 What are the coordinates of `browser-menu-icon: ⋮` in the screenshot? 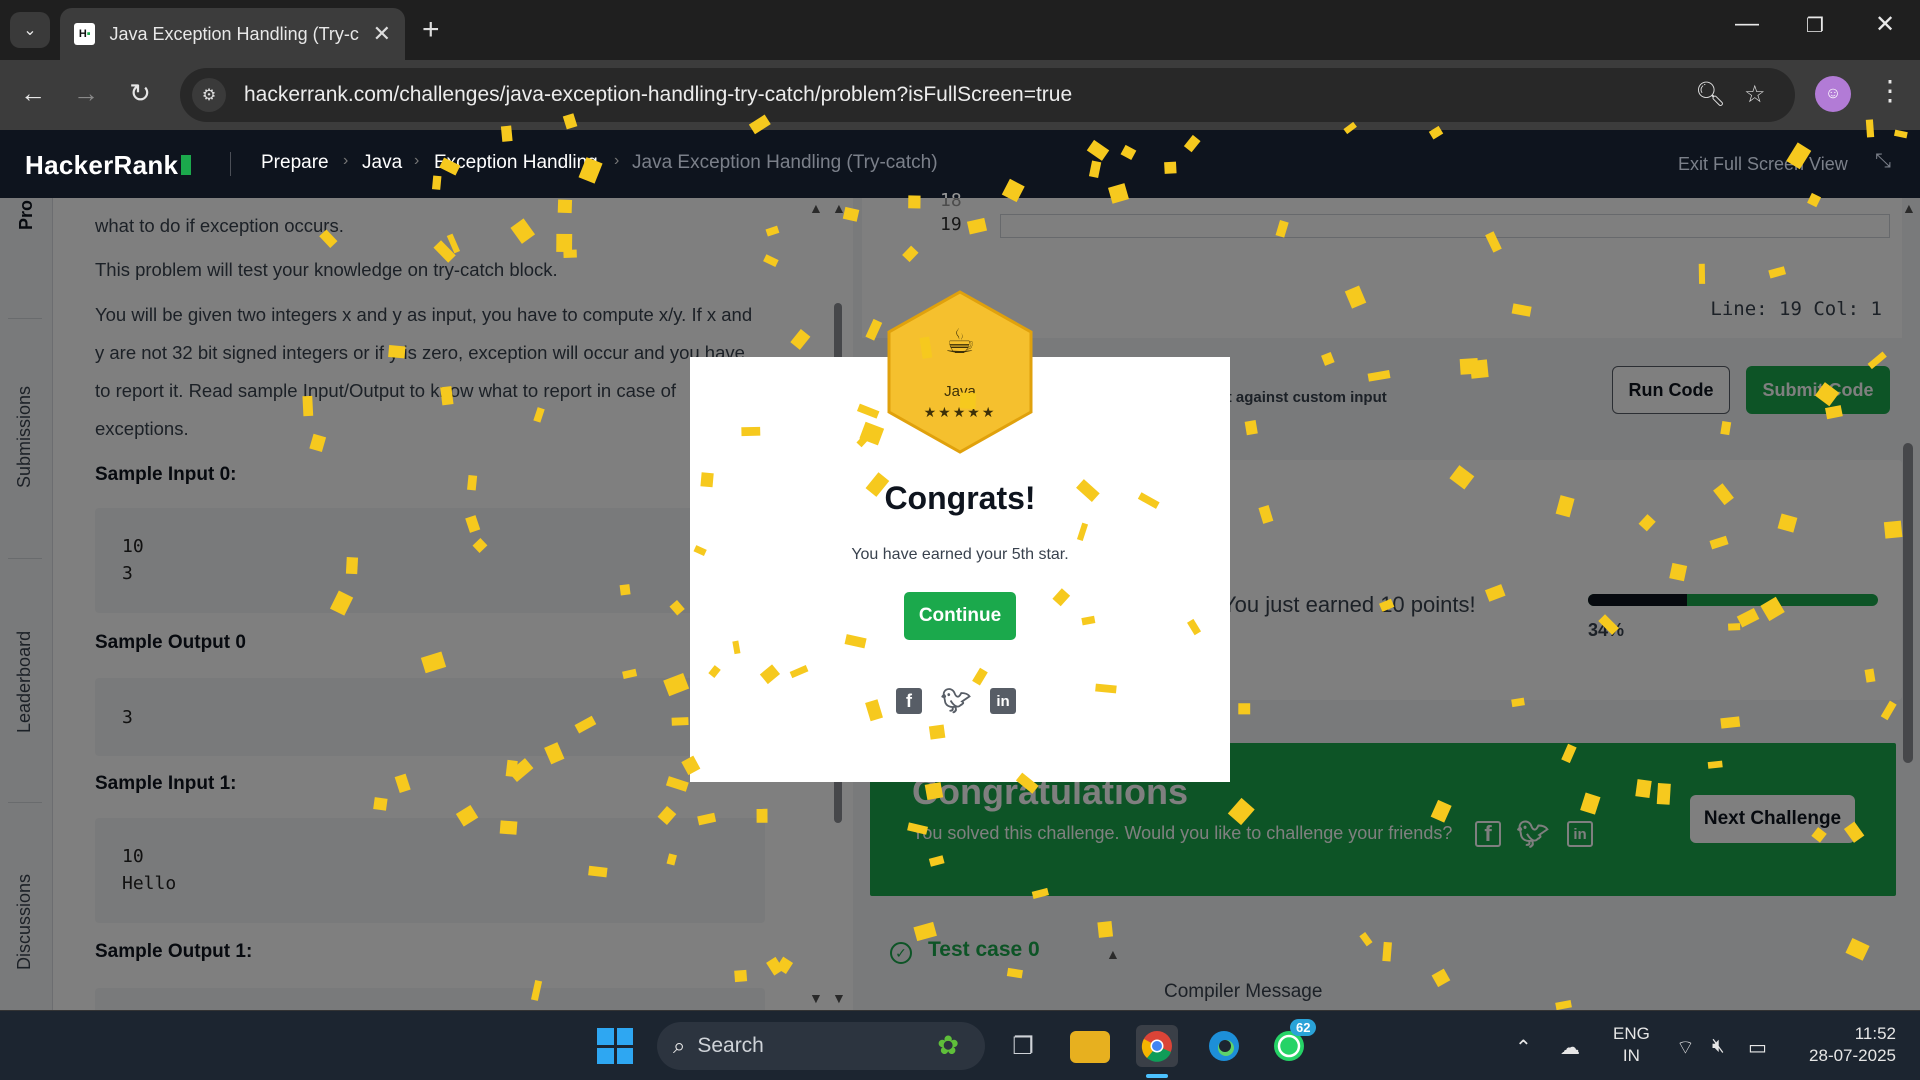 It's located at (1890, 90).